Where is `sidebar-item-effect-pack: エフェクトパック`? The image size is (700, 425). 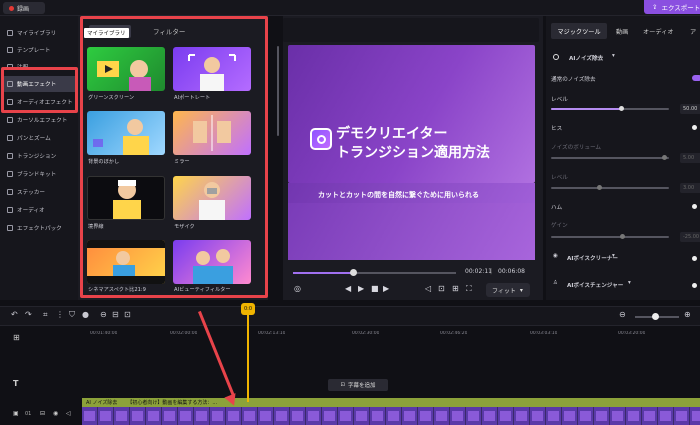
sidebar-item-effect-pack: エフェクトパック is located at coordinates (40, 228).